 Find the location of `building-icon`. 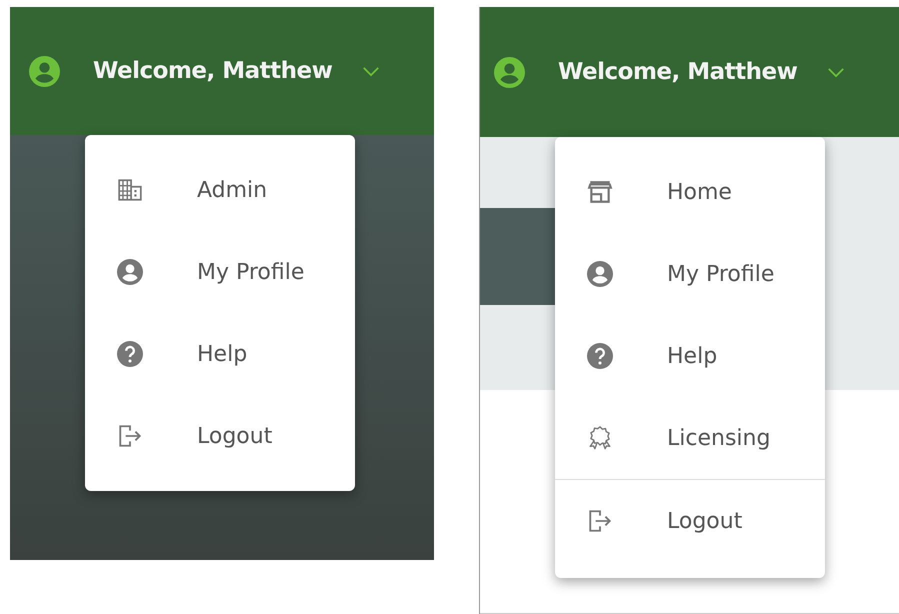

building-icon is located at coordinates (130, 190).